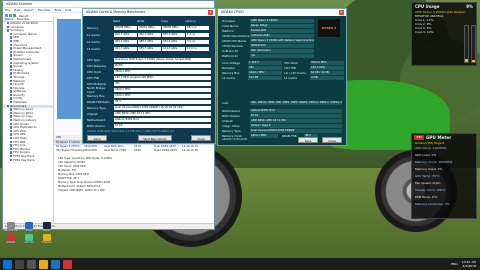  I want to click on benchmark-info-value: AMD B450, AMD K17.1 IMC, so click(162, 113).